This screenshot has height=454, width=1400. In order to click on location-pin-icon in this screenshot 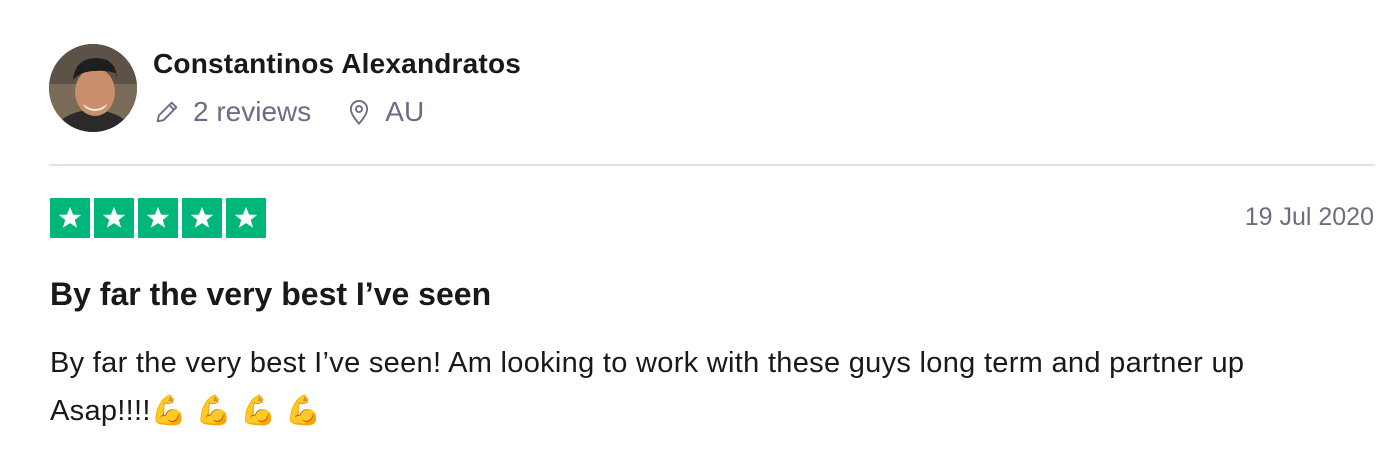, I will do `click(359, 113)`.